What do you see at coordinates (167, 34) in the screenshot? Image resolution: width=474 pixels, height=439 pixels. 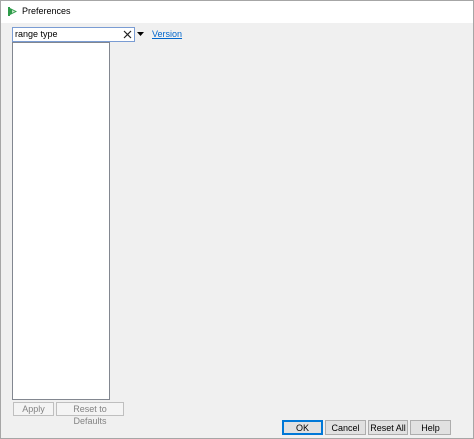 I see `version-link: Version` at bounding box center [167, 34].